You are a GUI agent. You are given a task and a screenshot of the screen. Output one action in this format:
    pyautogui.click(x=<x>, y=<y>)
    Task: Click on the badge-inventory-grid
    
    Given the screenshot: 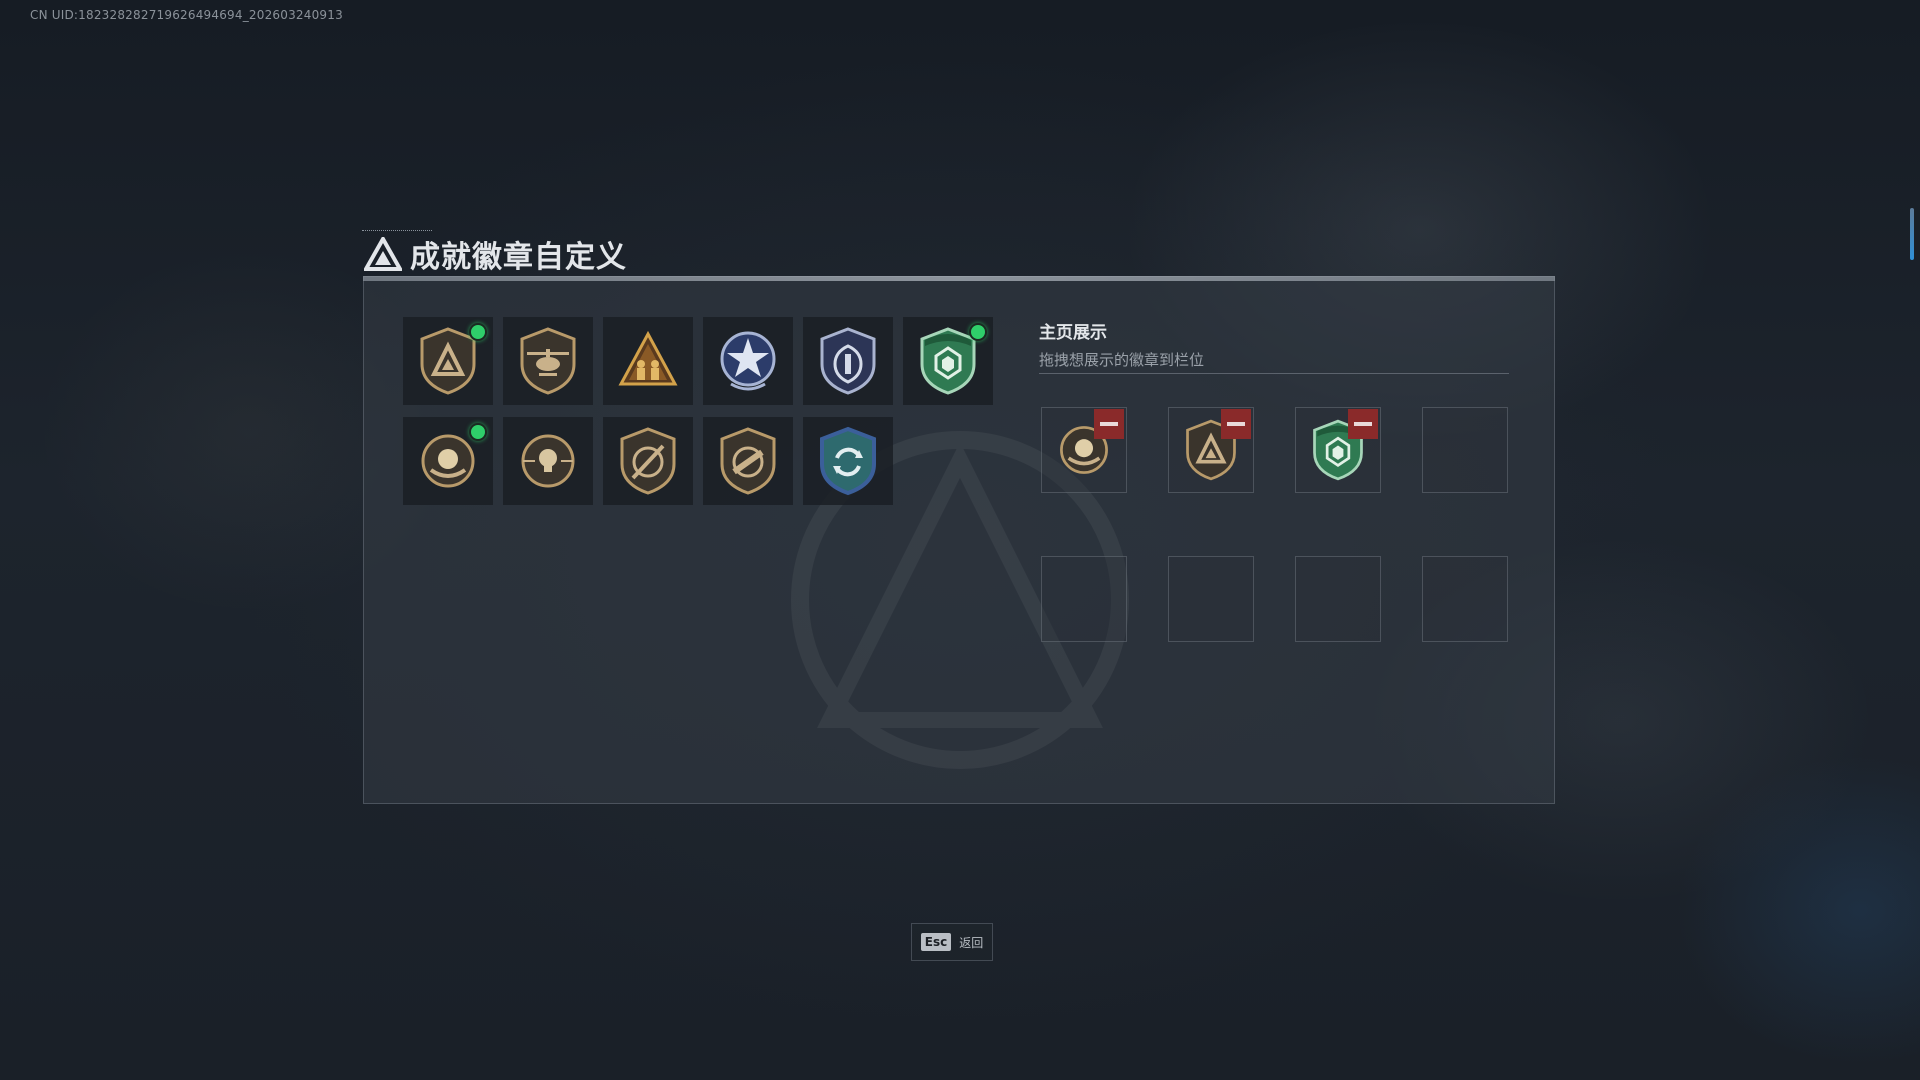 What is the action you would take?
    pyautogui.click(x=698, y=411)
    